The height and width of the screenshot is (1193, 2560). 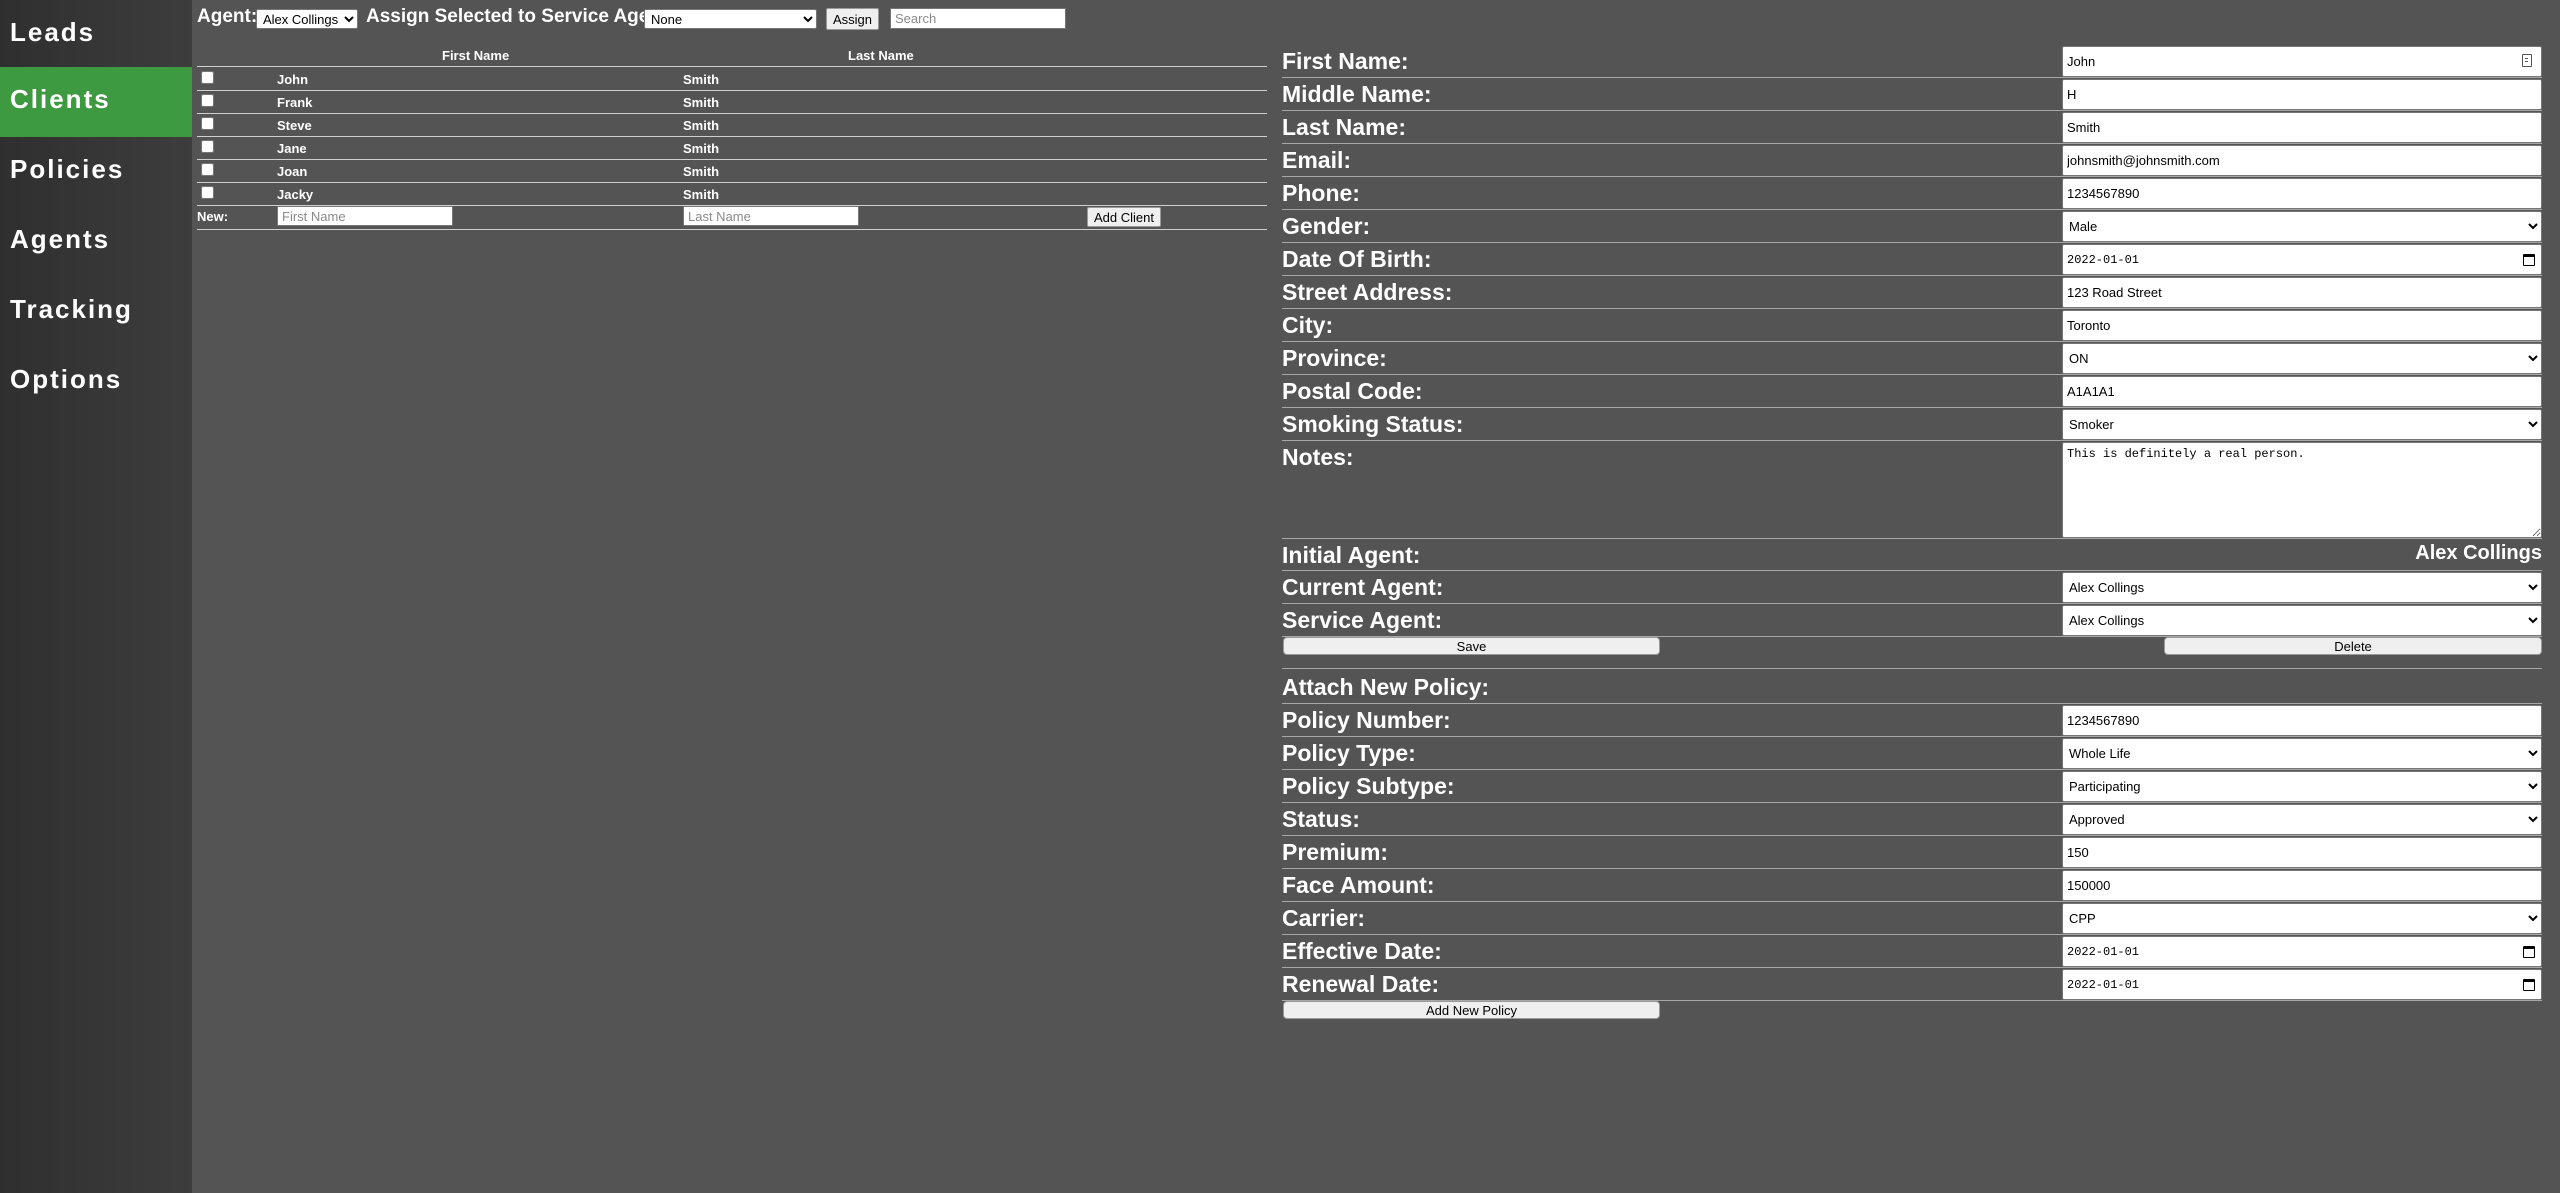 What do you see at coordinates (2103, 259) in the screenshot?
I see `date-of-birth-value: 2022-01-01` at bounding box center [2103, 259].